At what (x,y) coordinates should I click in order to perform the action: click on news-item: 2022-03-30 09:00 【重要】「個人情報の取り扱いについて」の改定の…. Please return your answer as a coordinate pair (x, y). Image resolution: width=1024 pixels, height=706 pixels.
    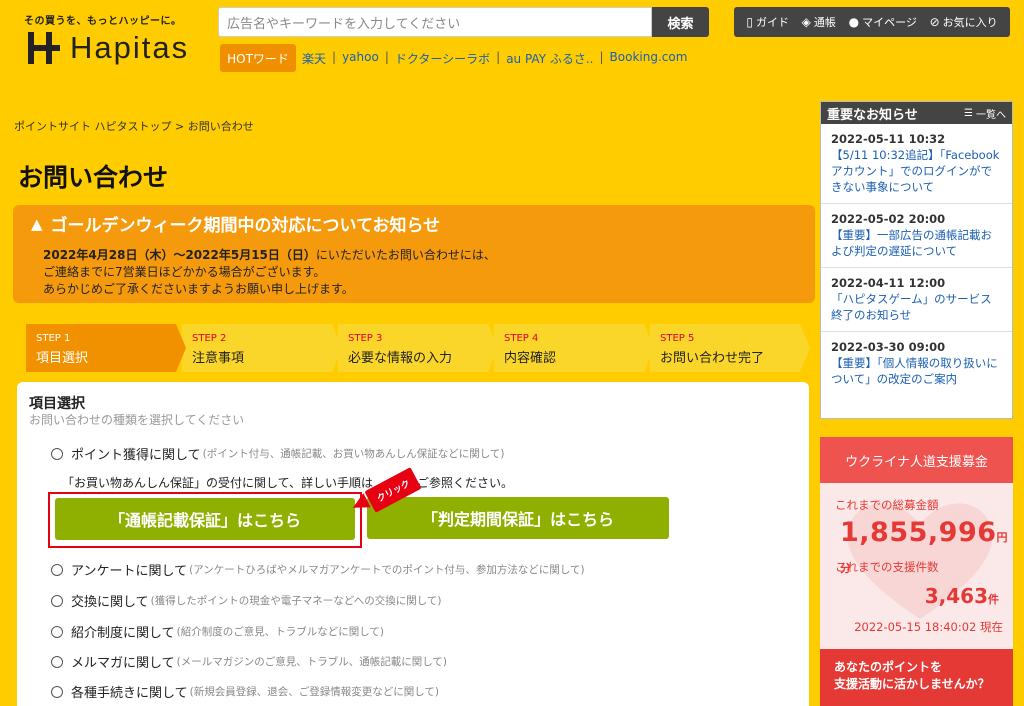
    Looking at the image, I should click on (916, 363).